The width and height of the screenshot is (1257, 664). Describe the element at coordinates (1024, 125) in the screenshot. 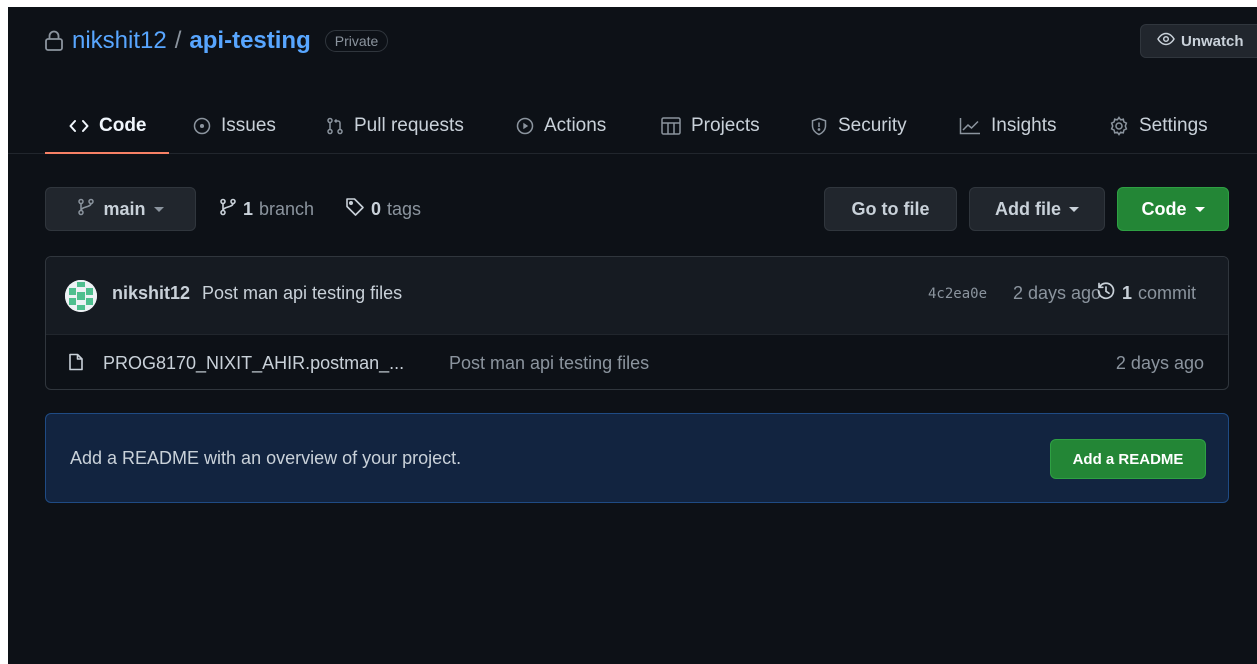

I see `tab-insights-label: Insights` at that location.